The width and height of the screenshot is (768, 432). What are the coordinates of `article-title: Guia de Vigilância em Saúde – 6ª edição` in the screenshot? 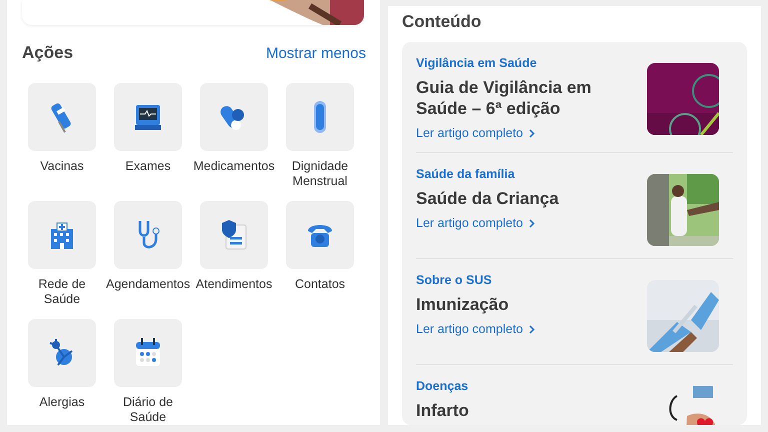 It's located at (504, 98).